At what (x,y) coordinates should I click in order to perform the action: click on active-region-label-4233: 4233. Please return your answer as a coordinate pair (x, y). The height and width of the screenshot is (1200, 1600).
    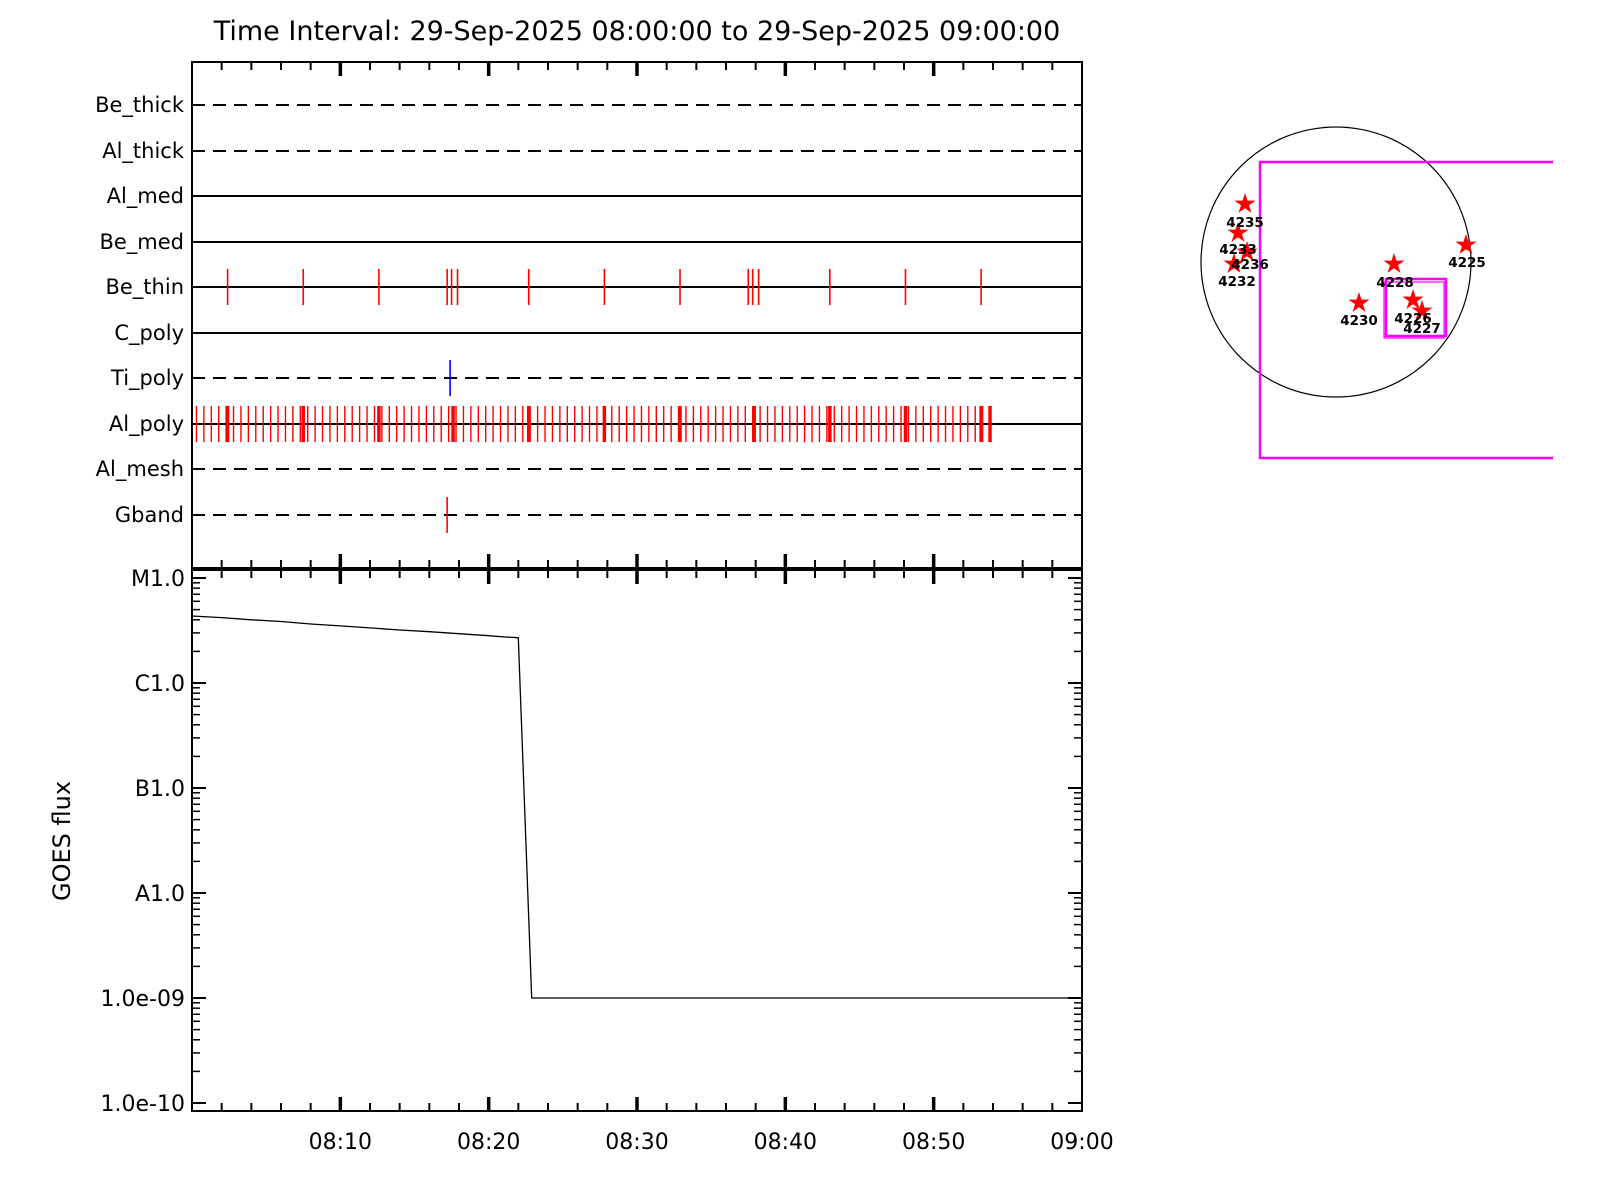
    Looking at the image, I should click on (1238, 250).